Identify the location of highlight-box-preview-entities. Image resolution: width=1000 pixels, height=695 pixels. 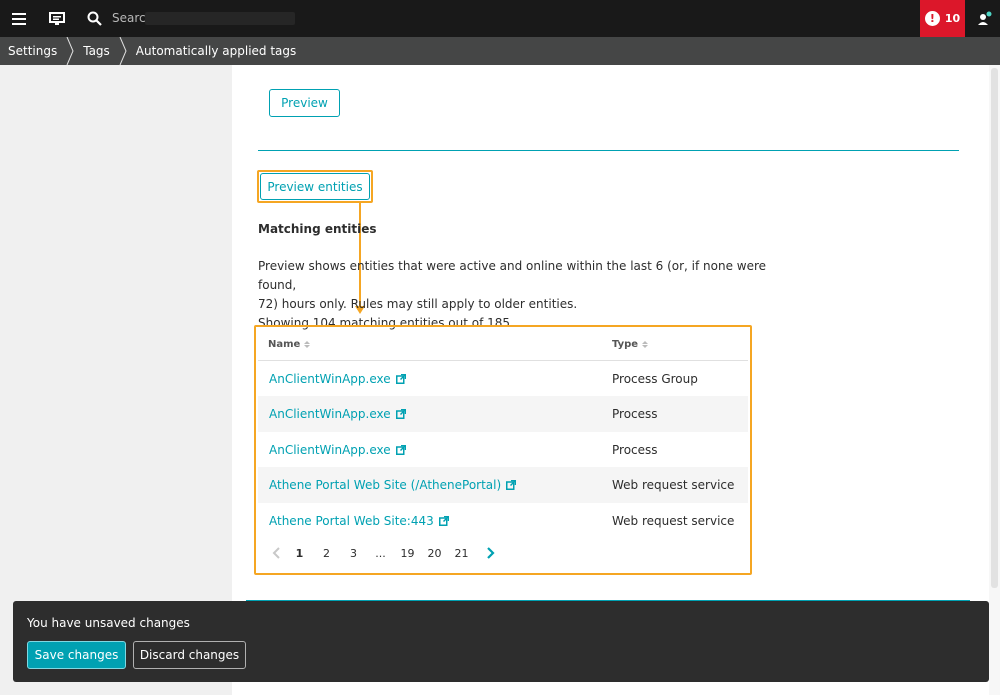
(315, 186).